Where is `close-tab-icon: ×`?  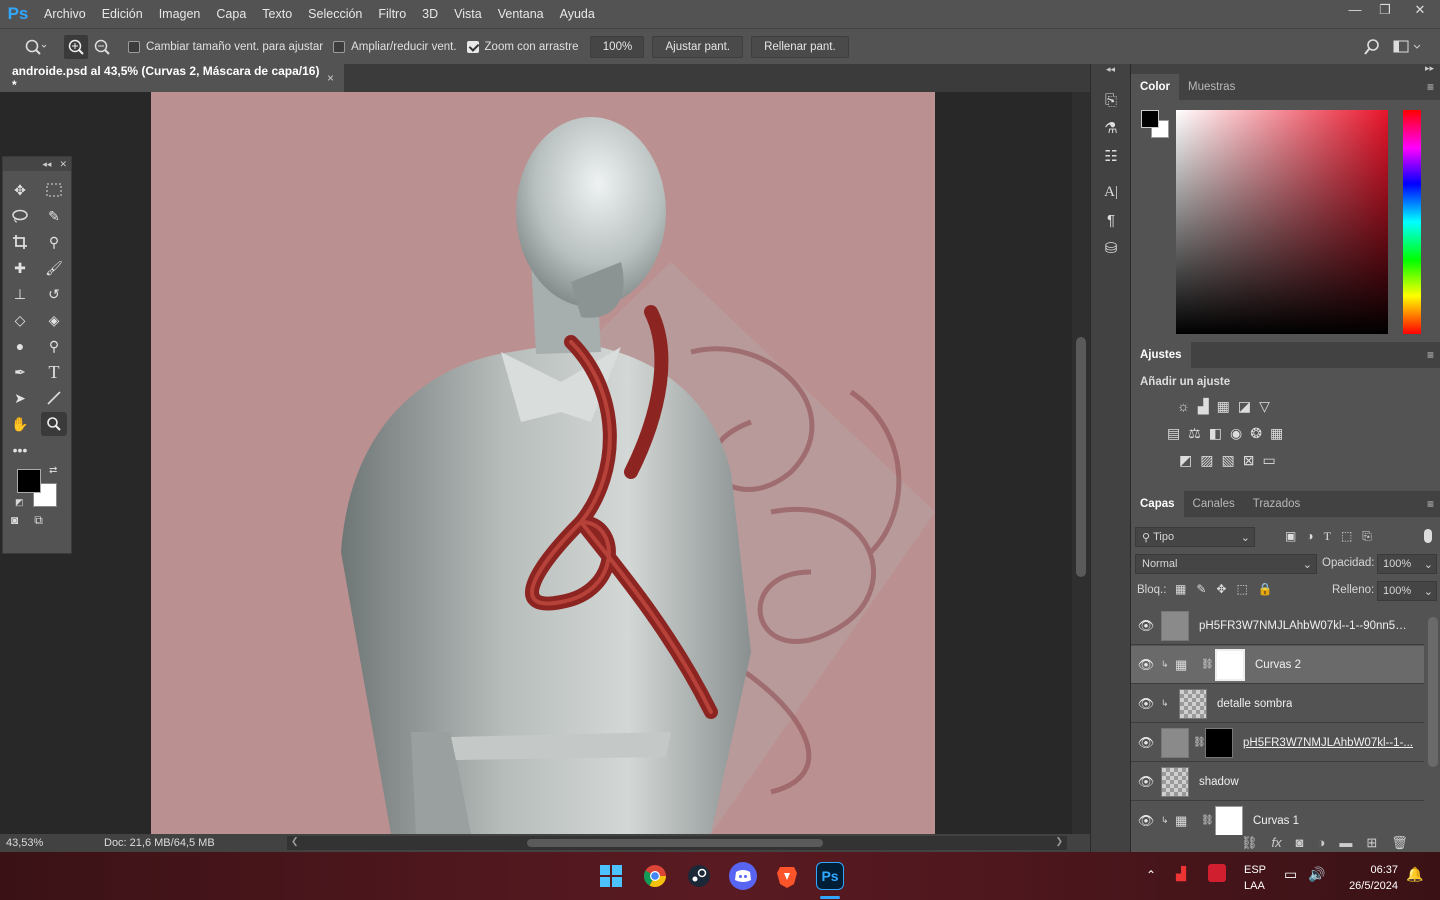
close-tab-icon: × is located at coordinates (330, 78).